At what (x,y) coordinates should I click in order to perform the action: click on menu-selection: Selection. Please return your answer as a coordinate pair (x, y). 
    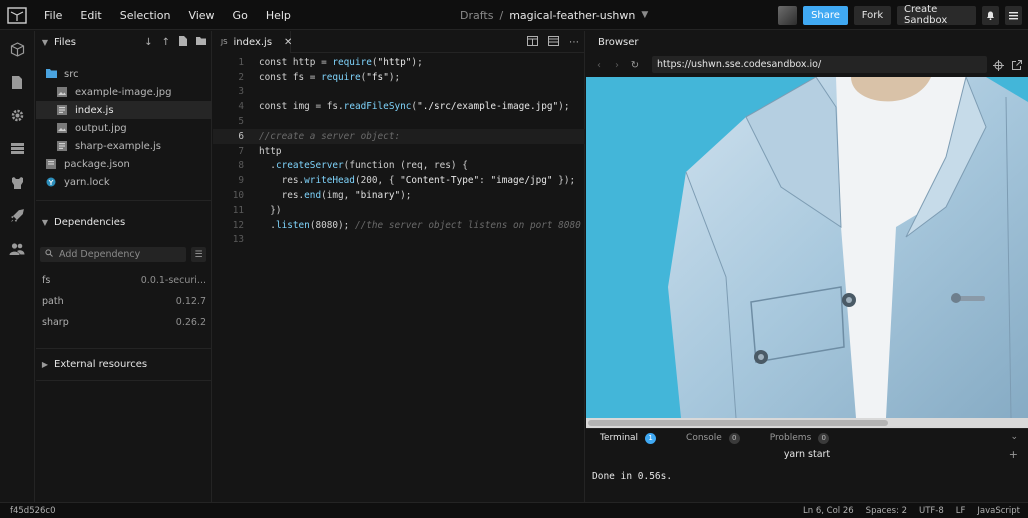
    Looking at the image, I should click on (145, 15).